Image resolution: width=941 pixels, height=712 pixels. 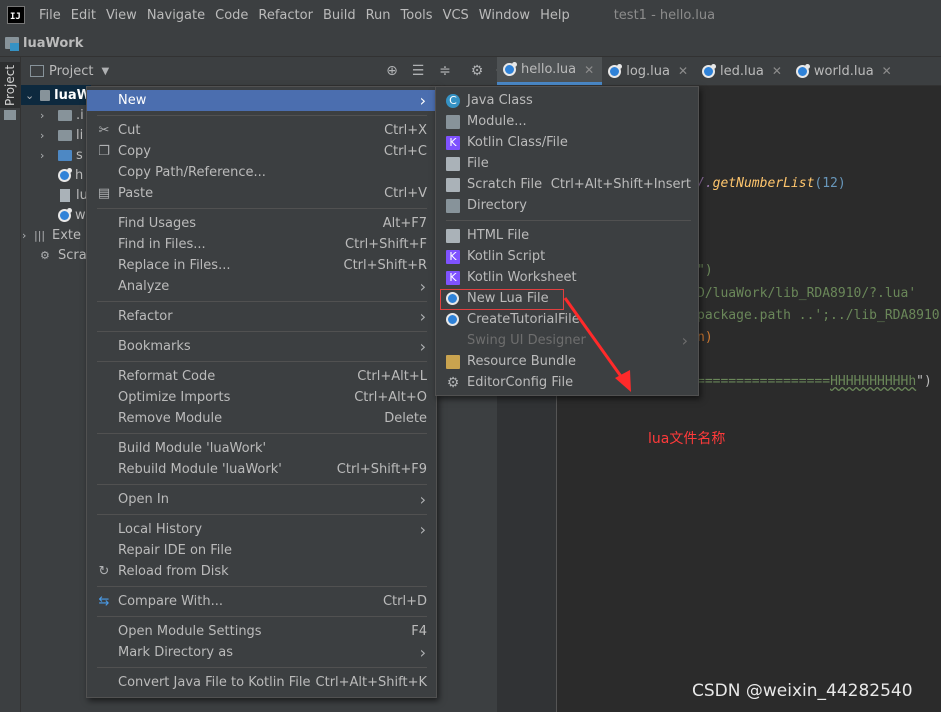 What do you see at coordinates (339, 15) in the screenshot?
I see `menu-build: Build` at bounding box center [339, 15].